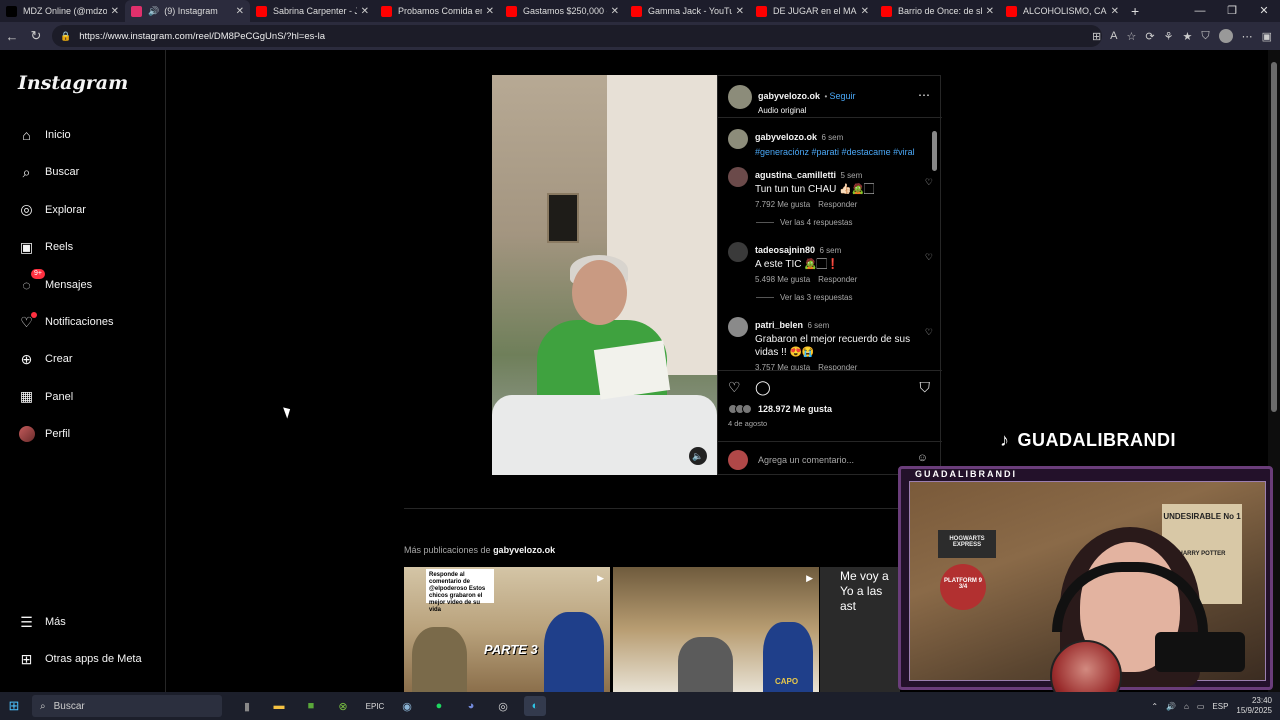 This screenshot has width=1280, height=720. What do you see at coordinates (562, 11) in the screenshot?
I see `browser-tab: Gastamos $250,000 en P ✕` at bounding box center [562, 11].